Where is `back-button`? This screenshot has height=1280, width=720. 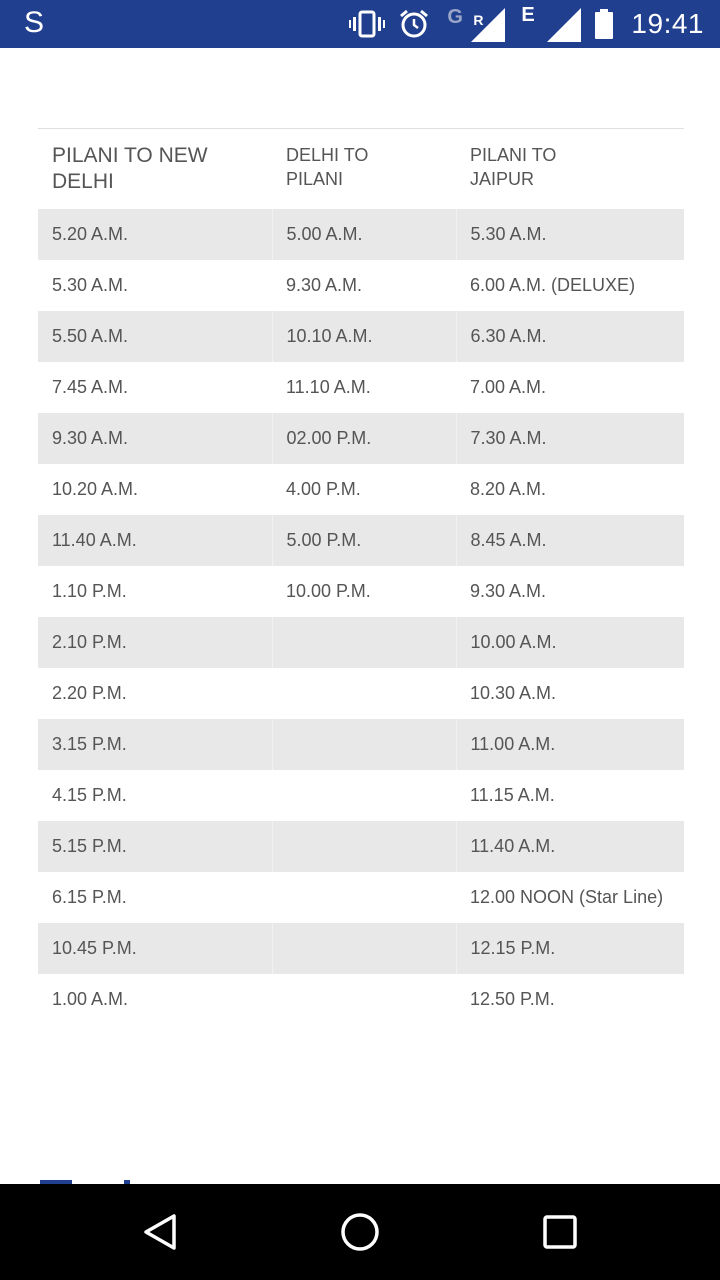 back-button is located at coordinates (160, 1232).